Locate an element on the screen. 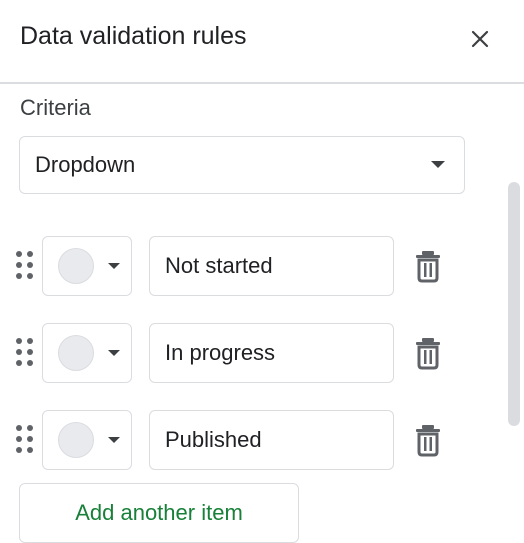 This screenshot has width=524, height=543. criteria-label: Criteria is located at coordinates (55, 107).